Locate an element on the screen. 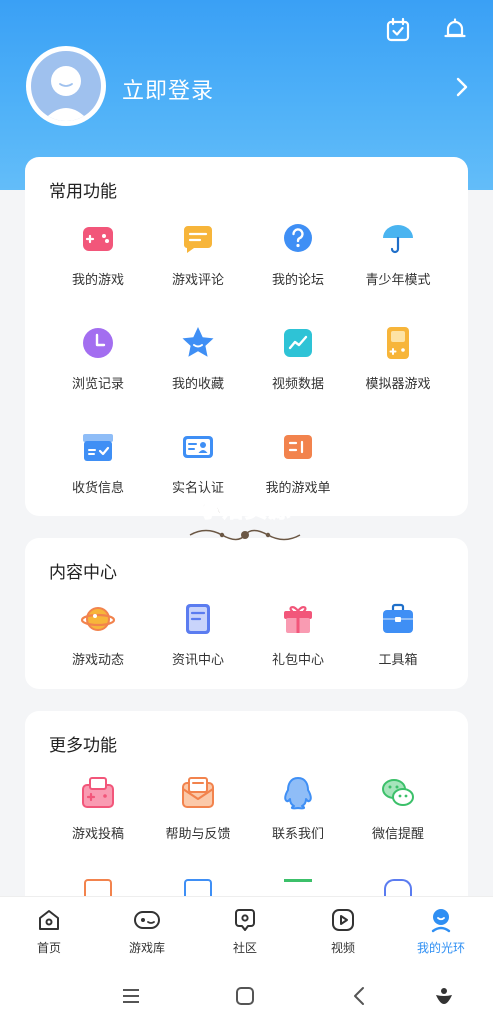  avatar-placeholder-icon is located at coordinates (66, 86).